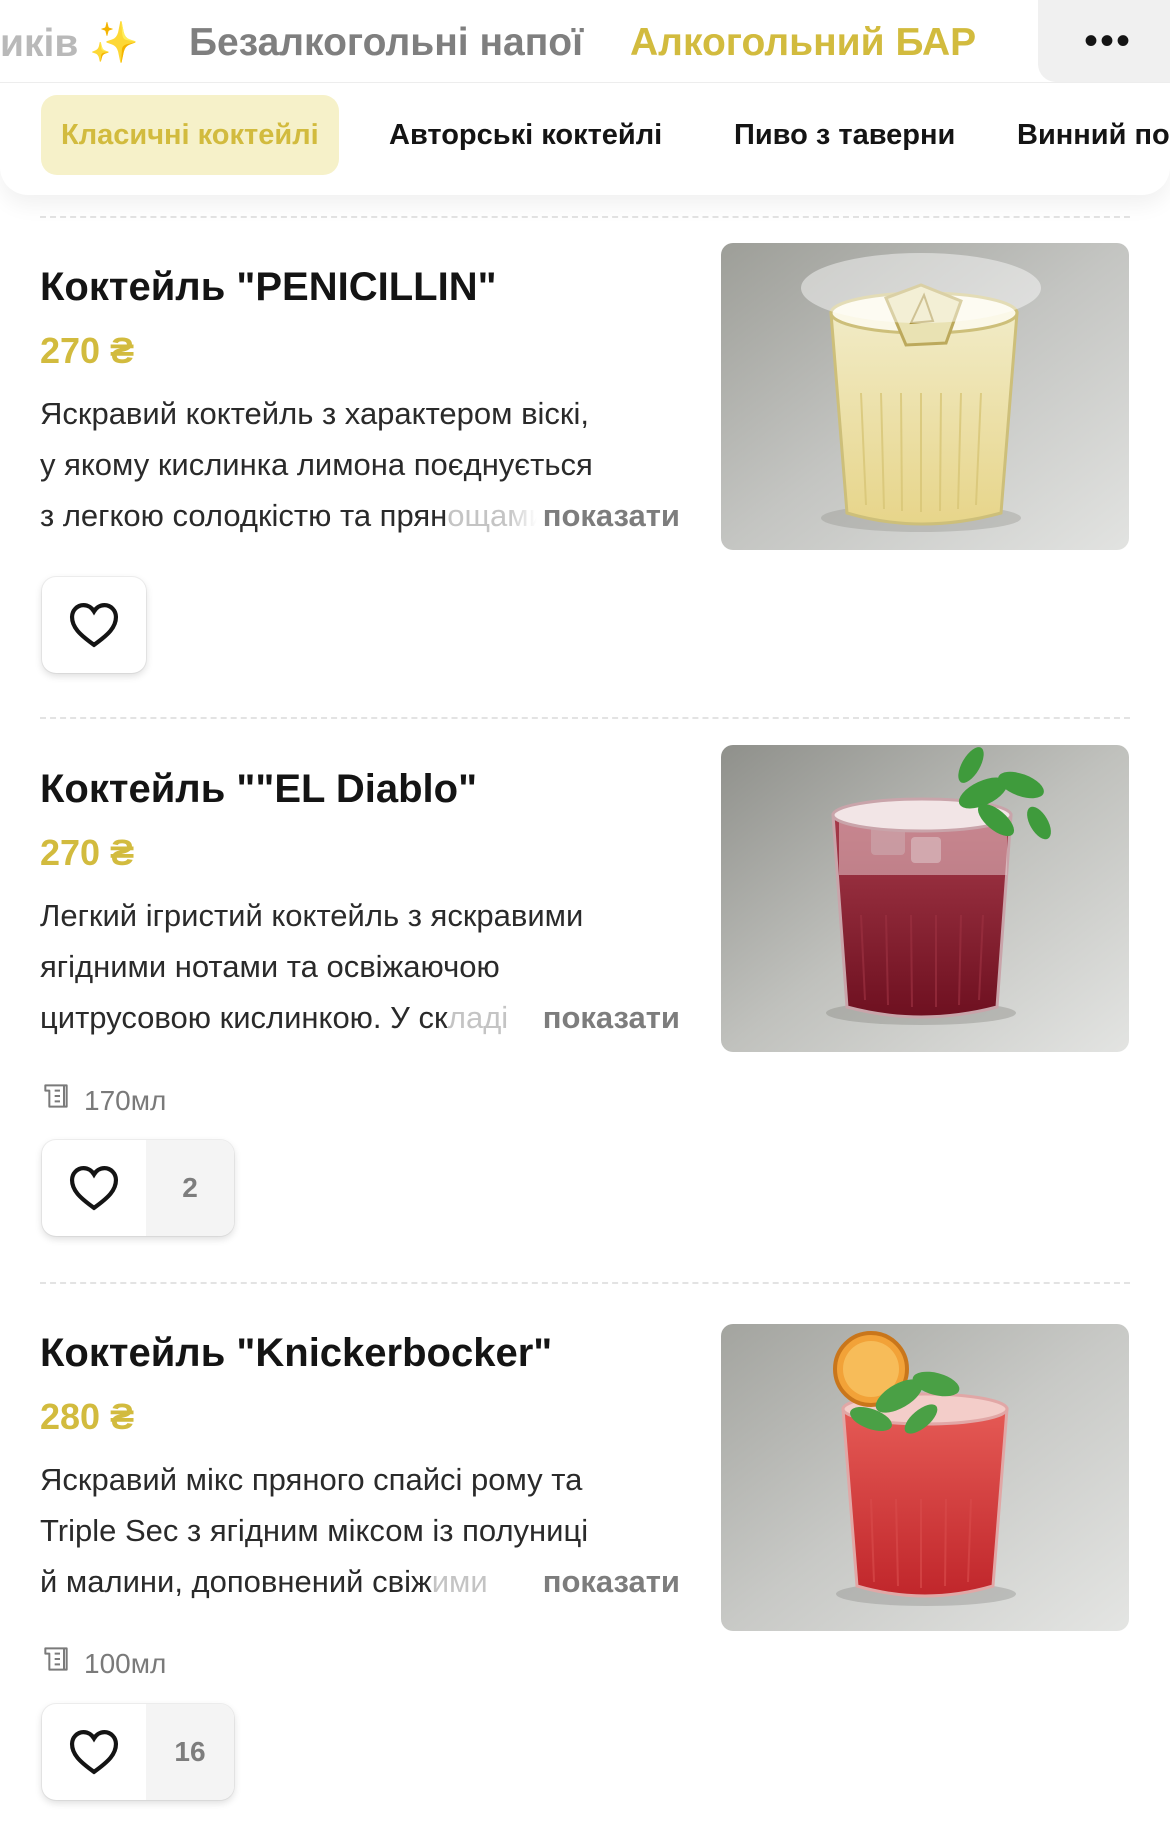 The height and width of the screenshot is (1843, 1170). Describe the element at coordinates (244, 1017) in the screenshot. I see `description-line-text: цитрусовою кислинкою. У ск` at that location.